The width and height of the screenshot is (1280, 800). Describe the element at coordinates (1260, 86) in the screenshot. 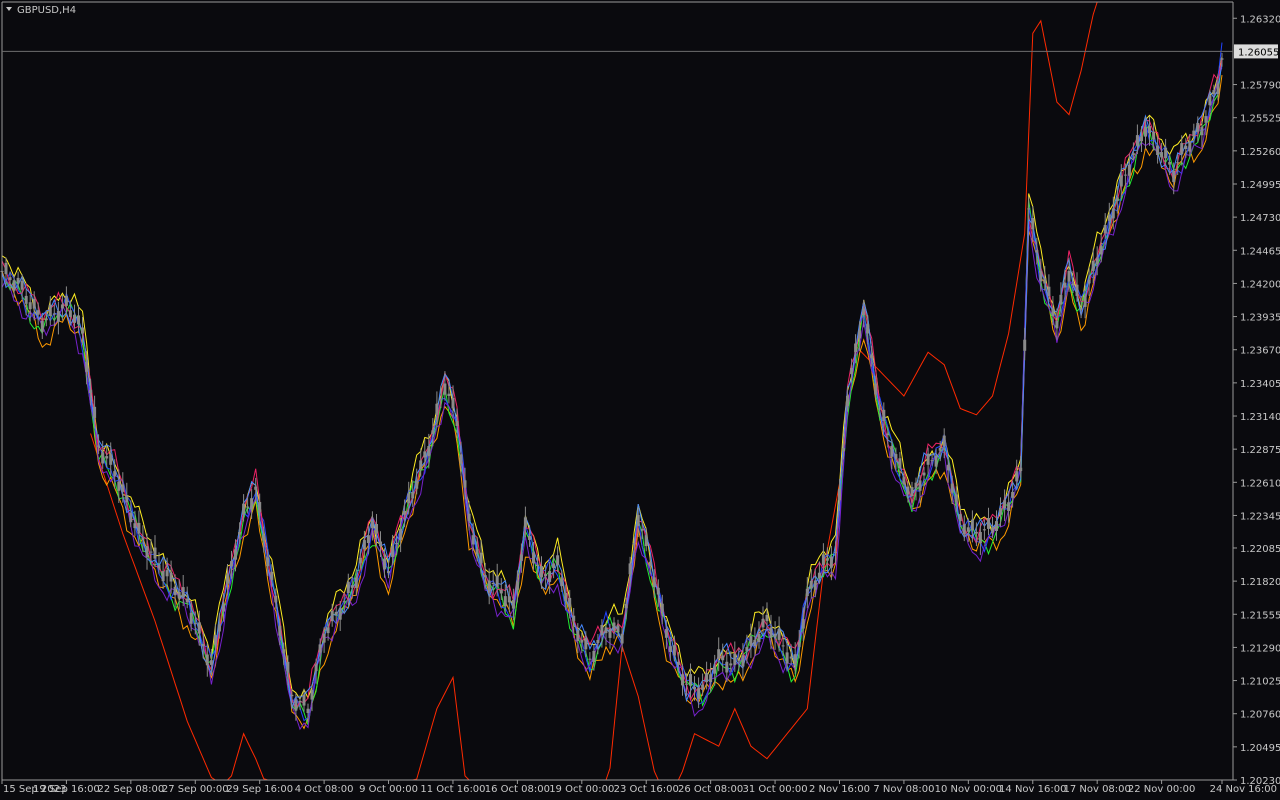

I see `y-tick-label: 1.25790` at that location.